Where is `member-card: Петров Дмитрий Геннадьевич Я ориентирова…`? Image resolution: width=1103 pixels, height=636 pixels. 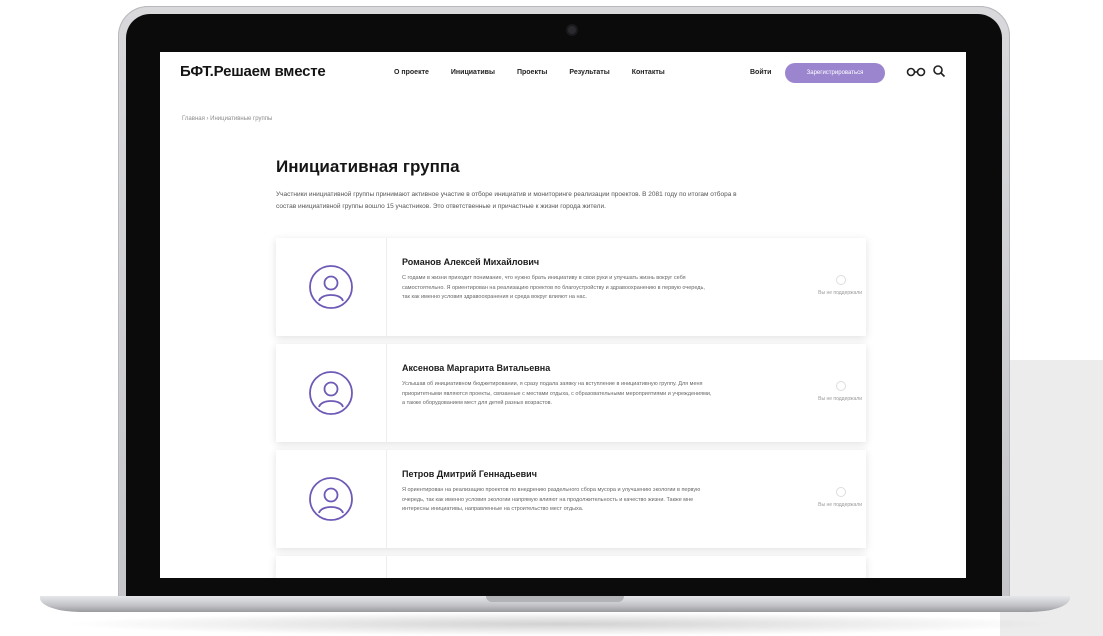 member-card: Петров Дмитрий Геннадьевич Я ориентирова… is located at coordinates (571, 499).